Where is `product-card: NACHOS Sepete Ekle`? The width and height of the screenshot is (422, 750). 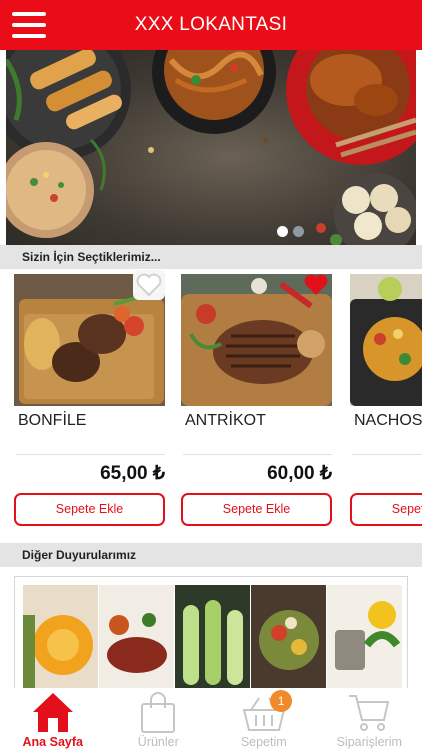 product-card: NACHOS Sepete Ekle is located at coordinates (386, 399).